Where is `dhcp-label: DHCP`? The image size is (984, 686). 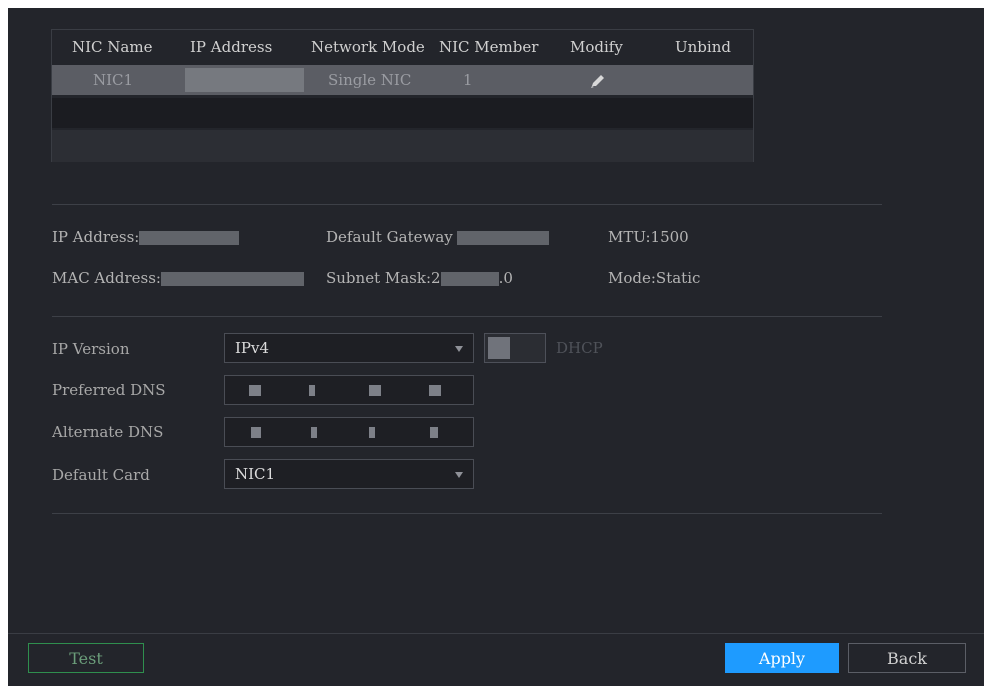
dhcp-label: DHCP is located at coordinates (579, 348).